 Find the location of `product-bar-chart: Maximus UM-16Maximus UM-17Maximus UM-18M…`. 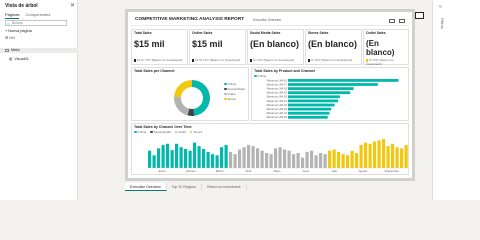

product-bar-chart: Maximus UM-16Maximus UM-17Maximus UM-18M… is located at coordinates (331, 95).